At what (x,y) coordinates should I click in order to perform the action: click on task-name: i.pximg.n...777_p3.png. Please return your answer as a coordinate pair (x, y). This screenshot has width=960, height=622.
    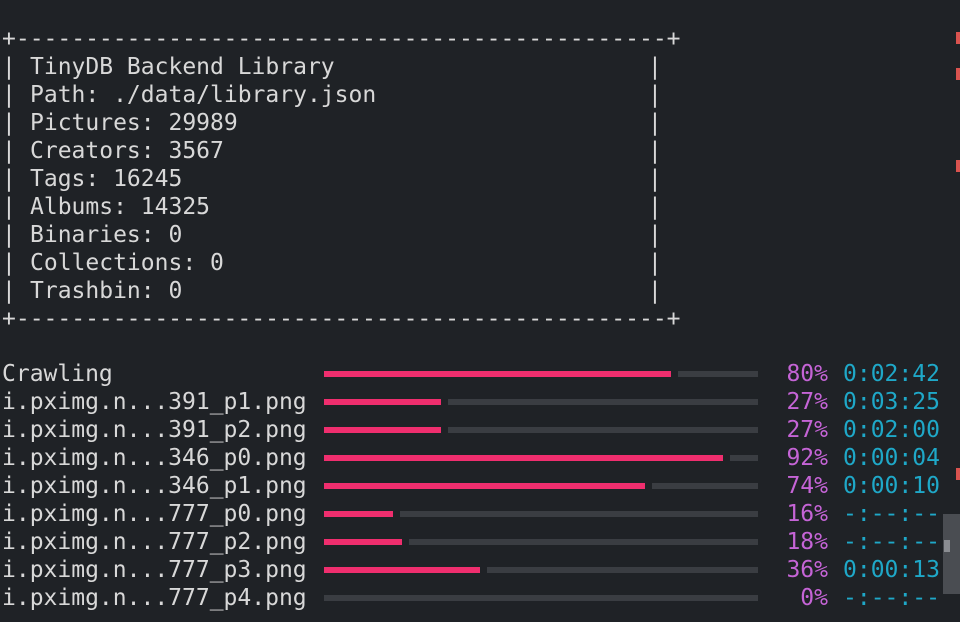
    Looking at the image, I should click on (154, 570).